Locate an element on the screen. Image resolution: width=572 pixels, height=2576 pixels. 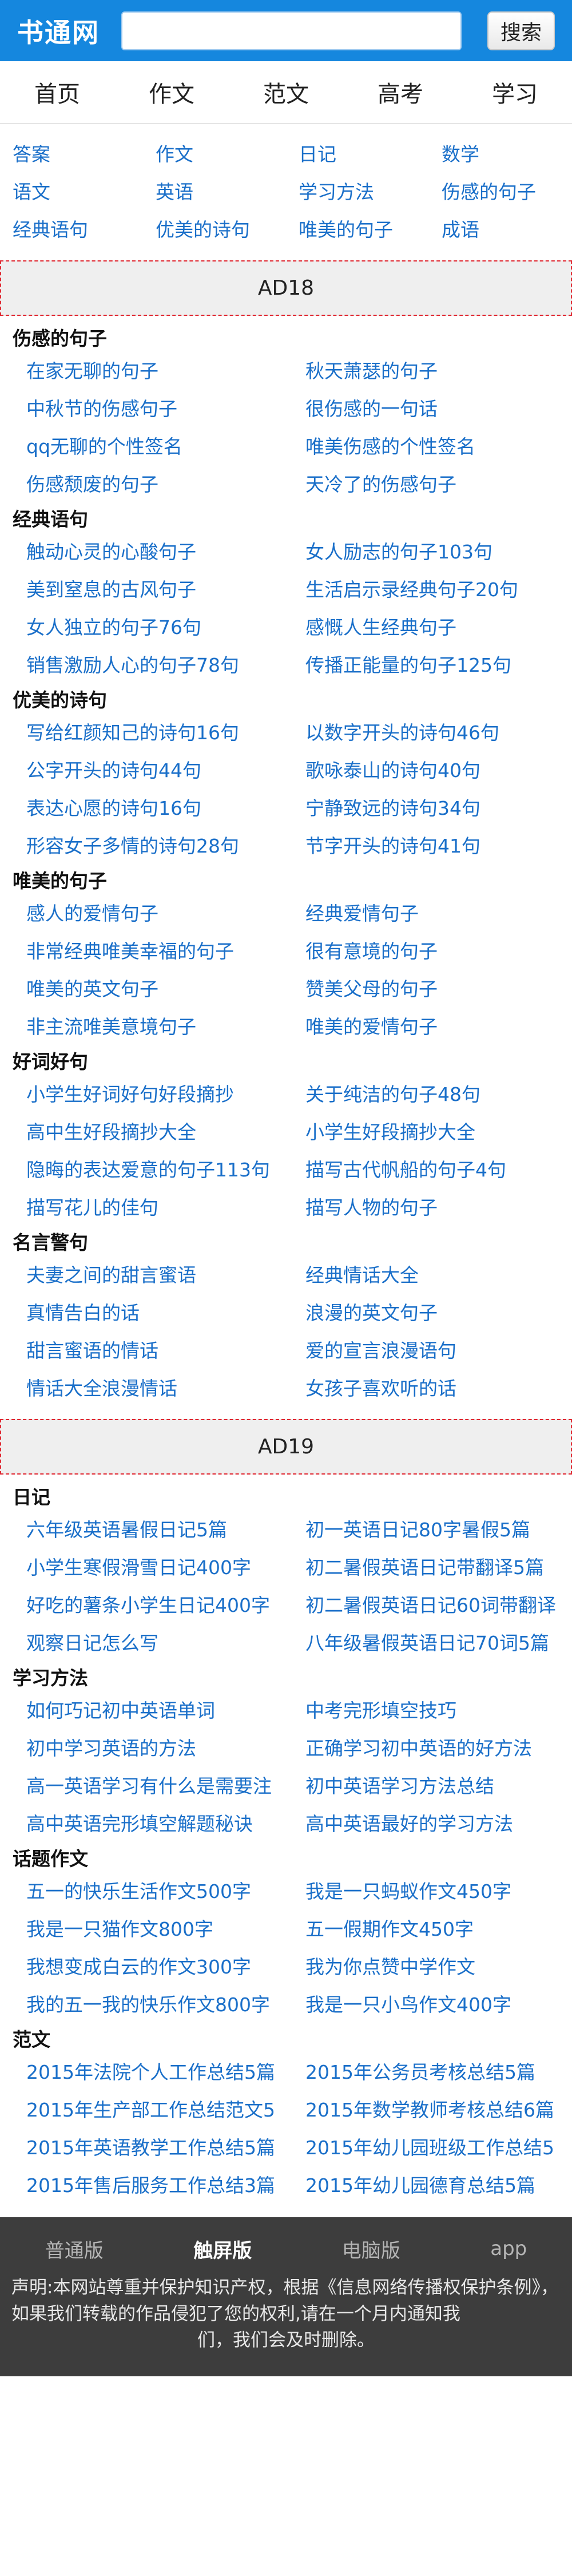
article-link: 2015年幼儿园班级工作总结5 is located at coordinates (438, 2148).